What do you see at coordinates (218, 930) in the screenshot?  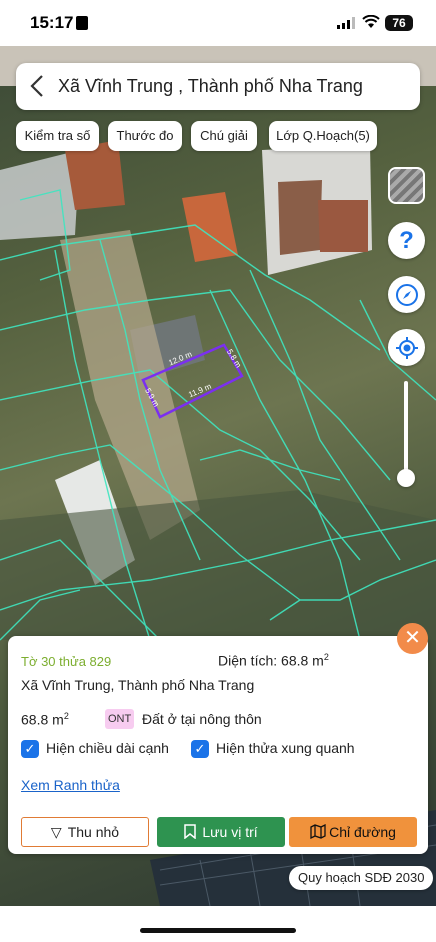 I see `home-indicator` at bounding box center [218, 930].